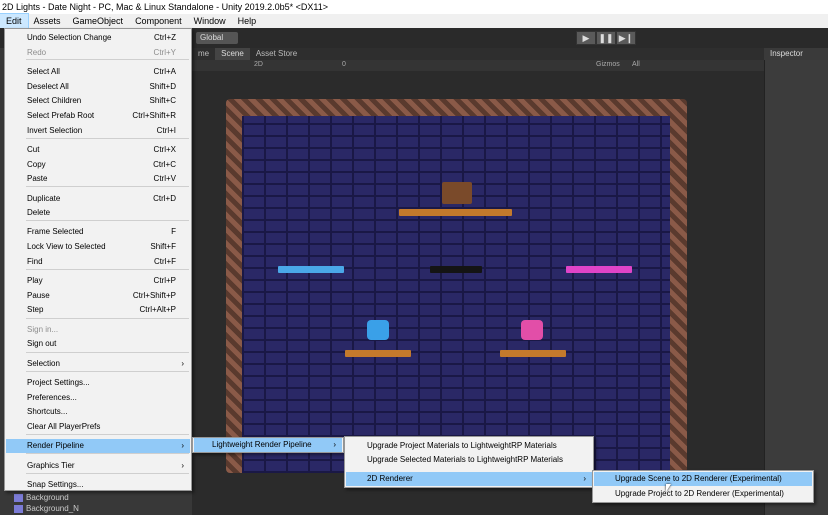 Image resolution: width=828 pixels, height=515 pixels. Describe the element at coordinates (98, 87) in the screenshot. I see `menu-item-deselect-all: Deselect All Shift+D` at that location.